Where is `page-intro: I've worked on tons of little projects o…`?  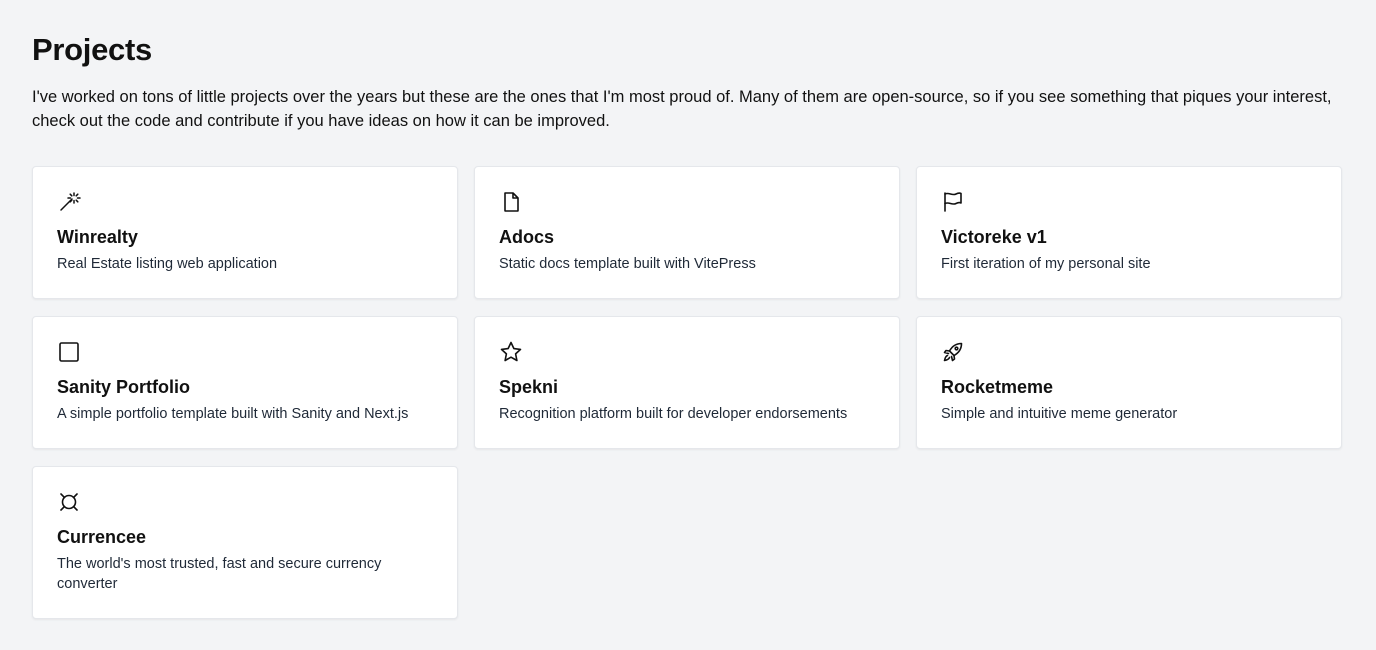
page-intro: I've worked on tons of little projects o… is located at coordinates (682, 109).